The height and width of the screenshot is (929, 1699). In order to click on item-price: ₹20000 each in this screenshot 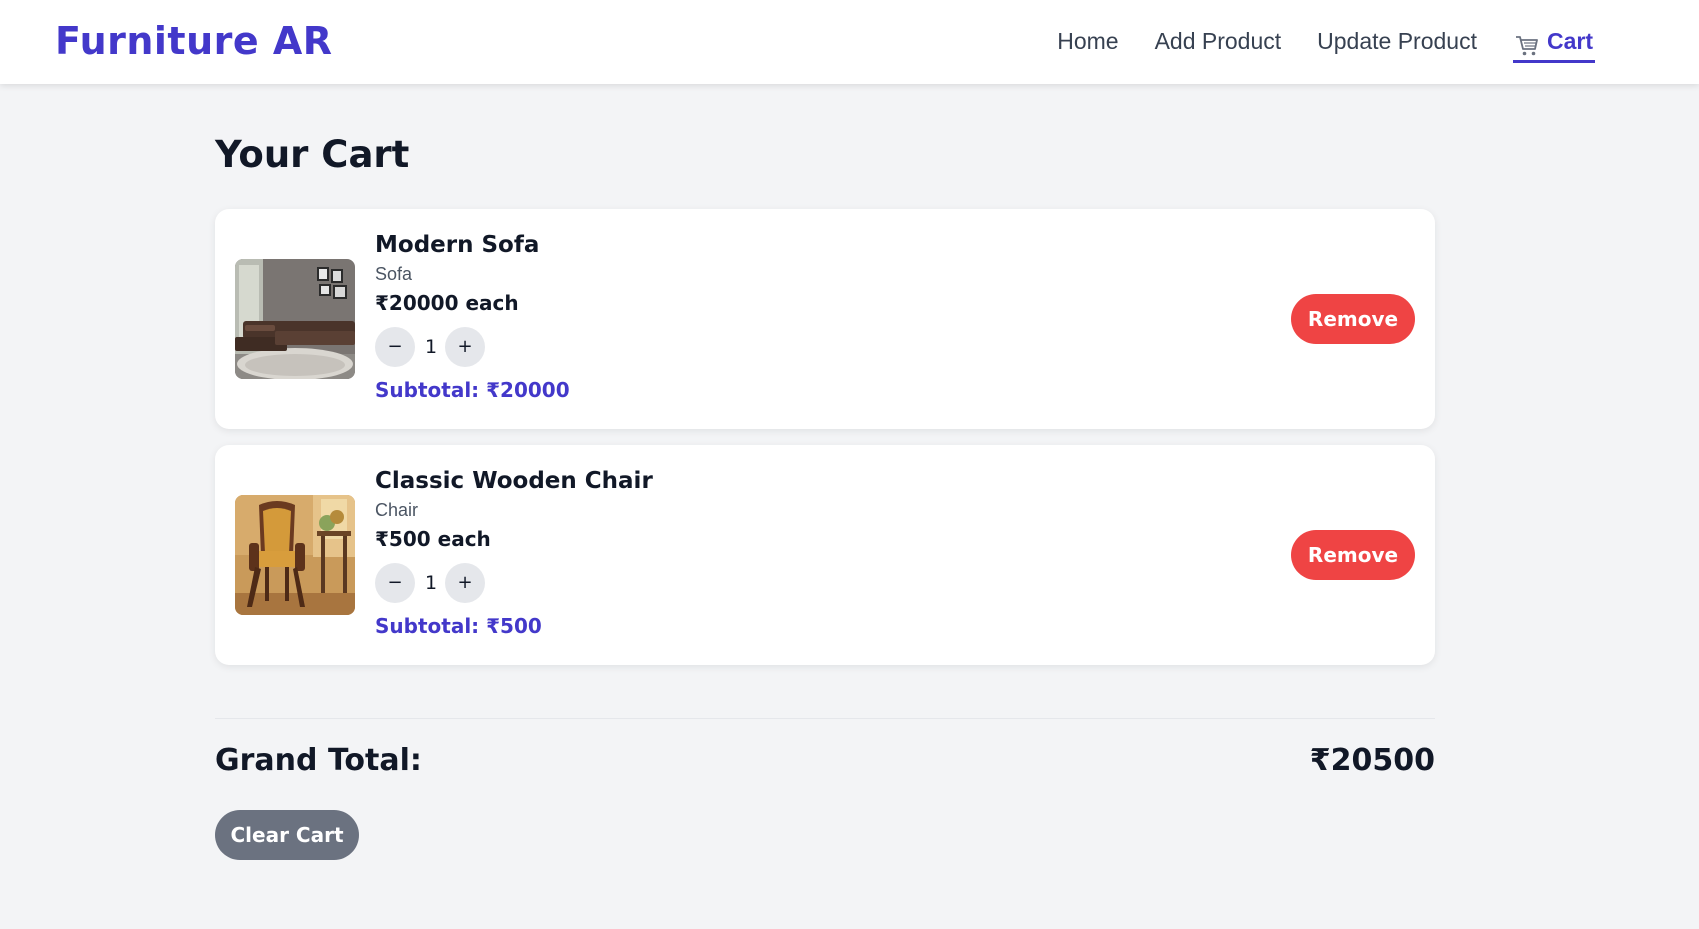, I will do `click(447, 303)`.